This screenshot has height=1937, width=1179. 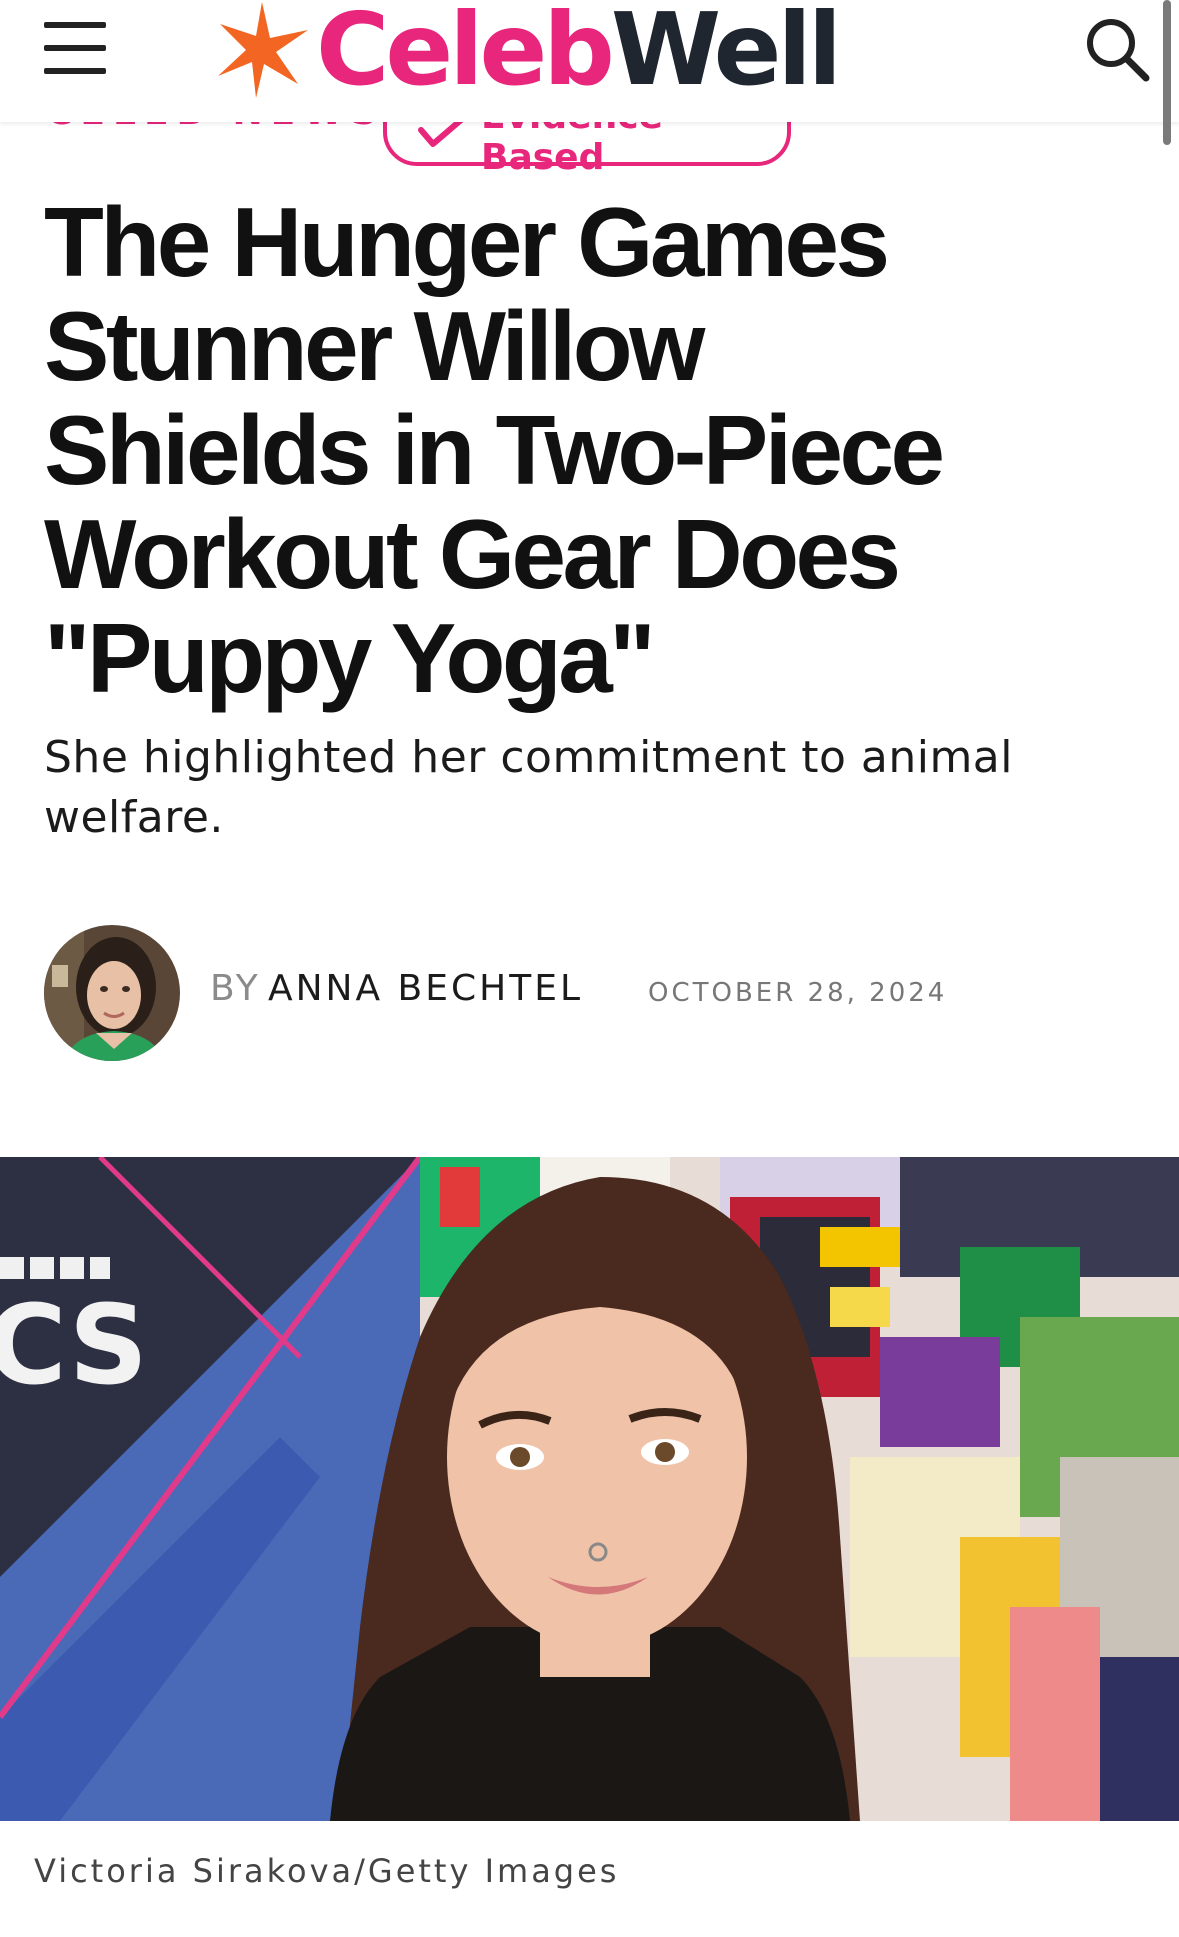 I want to click on logo-well-text: Well, so click(x=726, y=54).